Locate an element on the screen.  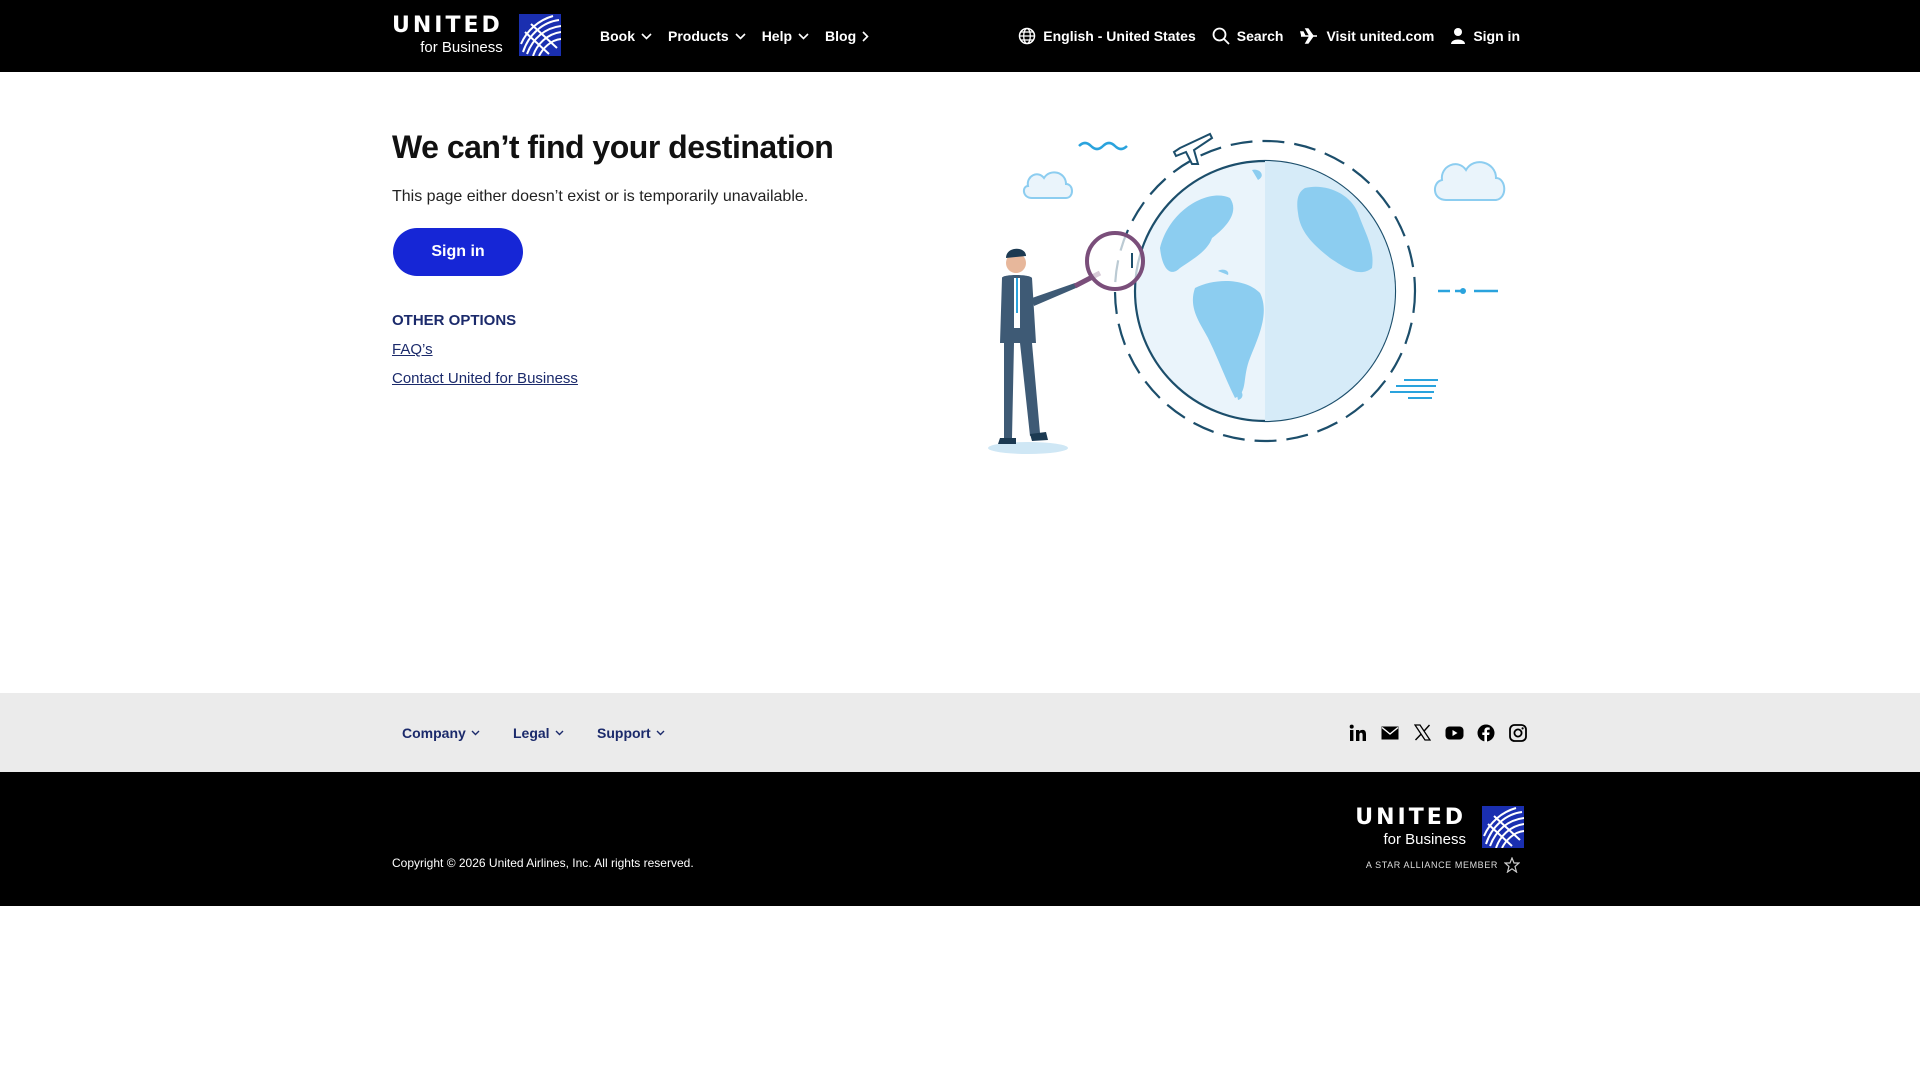
footer-legal: Legal is located at coordinates (538, 732).